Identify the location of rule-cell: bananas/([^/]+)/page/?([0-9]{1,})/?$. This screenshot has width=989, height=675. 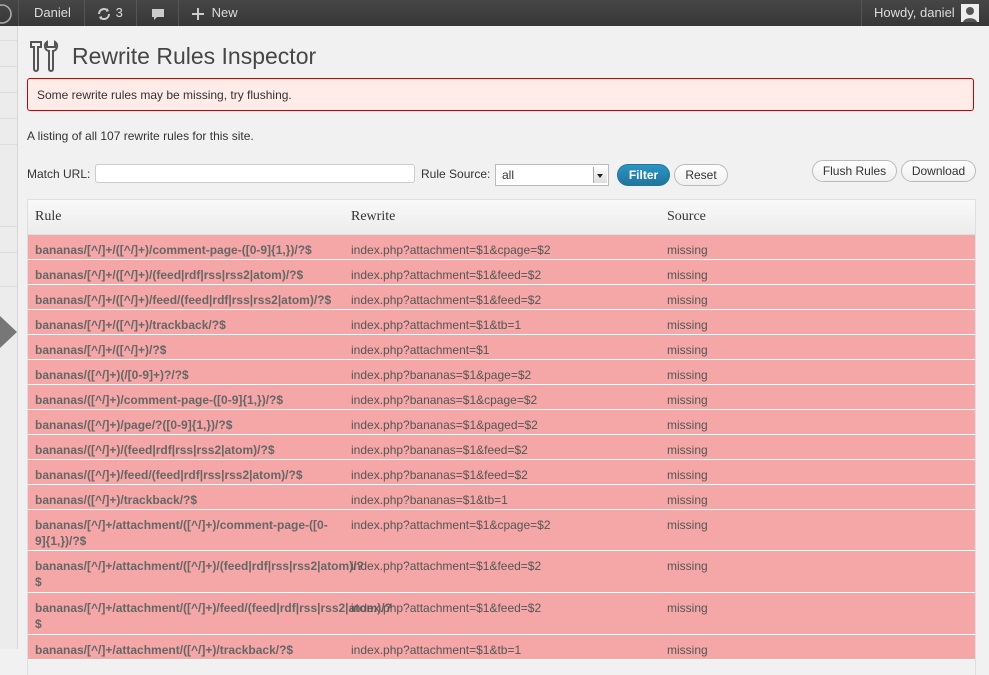
(134, 425).